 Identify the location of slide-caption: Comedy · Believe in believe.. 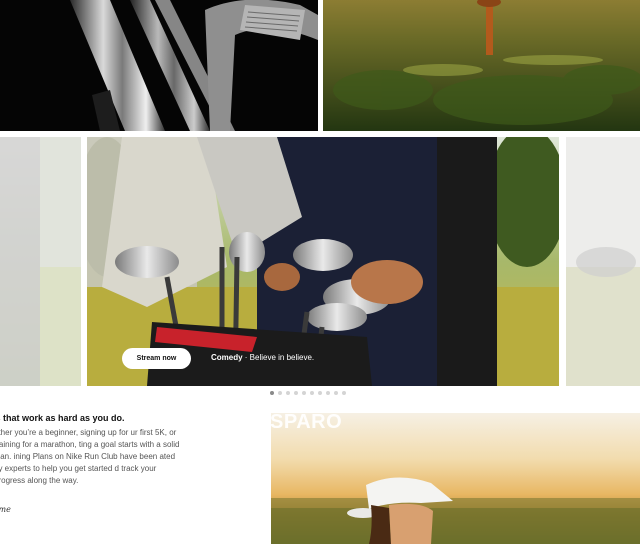
(262, 357).